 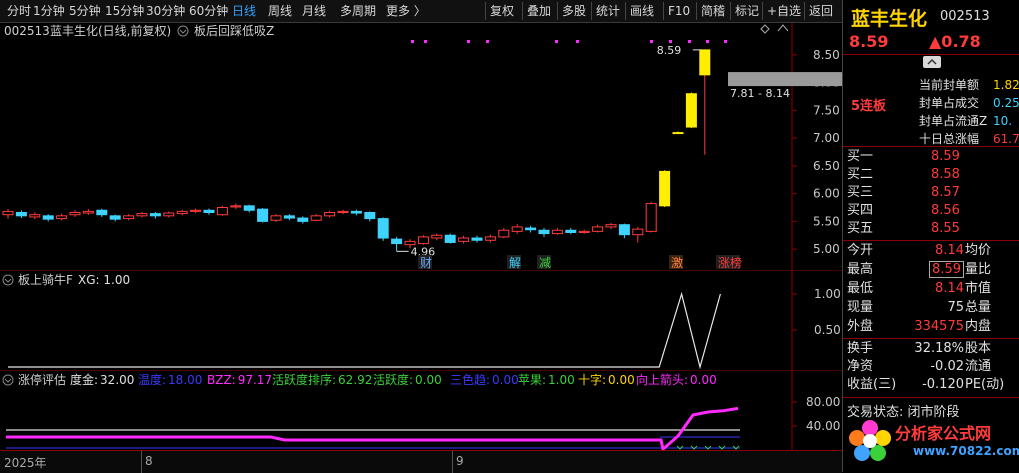 What do you see at coordinates (183, 31) in the screenshot?
I see `indicator-settings-icon` at bounding box center [183, 31].